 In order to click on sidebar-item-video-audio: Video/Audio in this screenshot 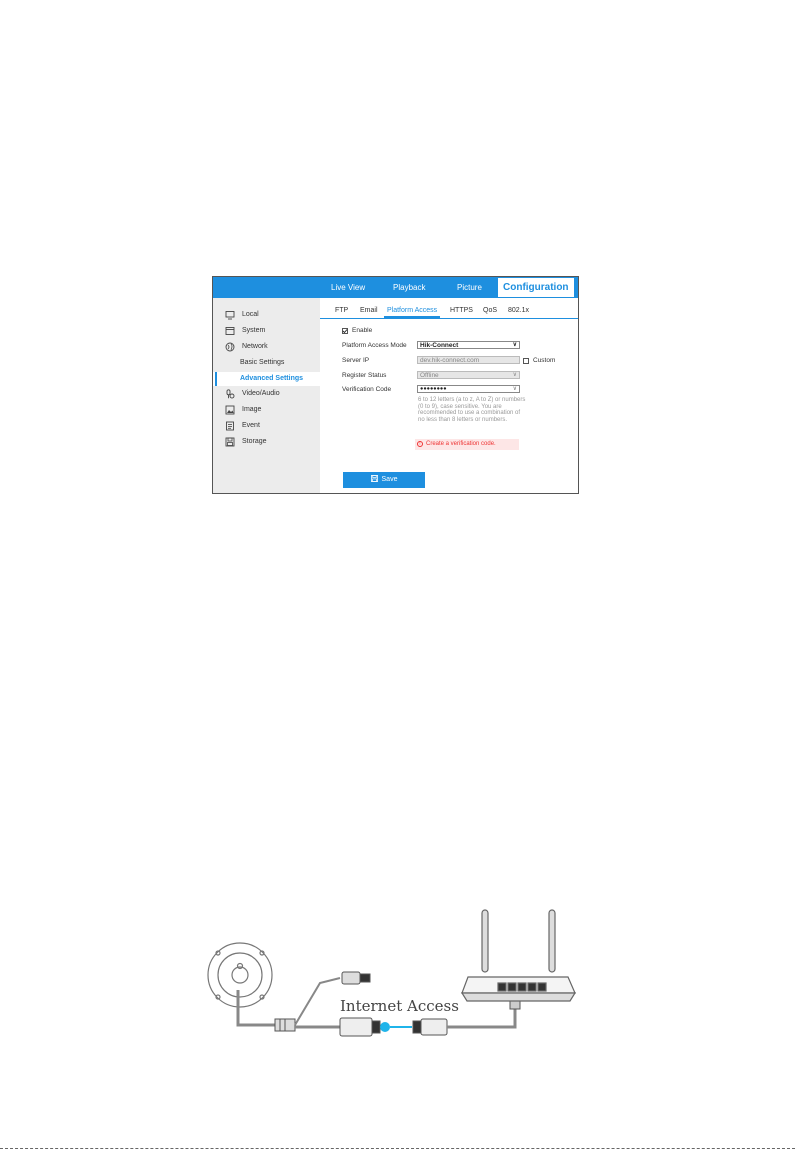, I will do `click(266, 394)`.